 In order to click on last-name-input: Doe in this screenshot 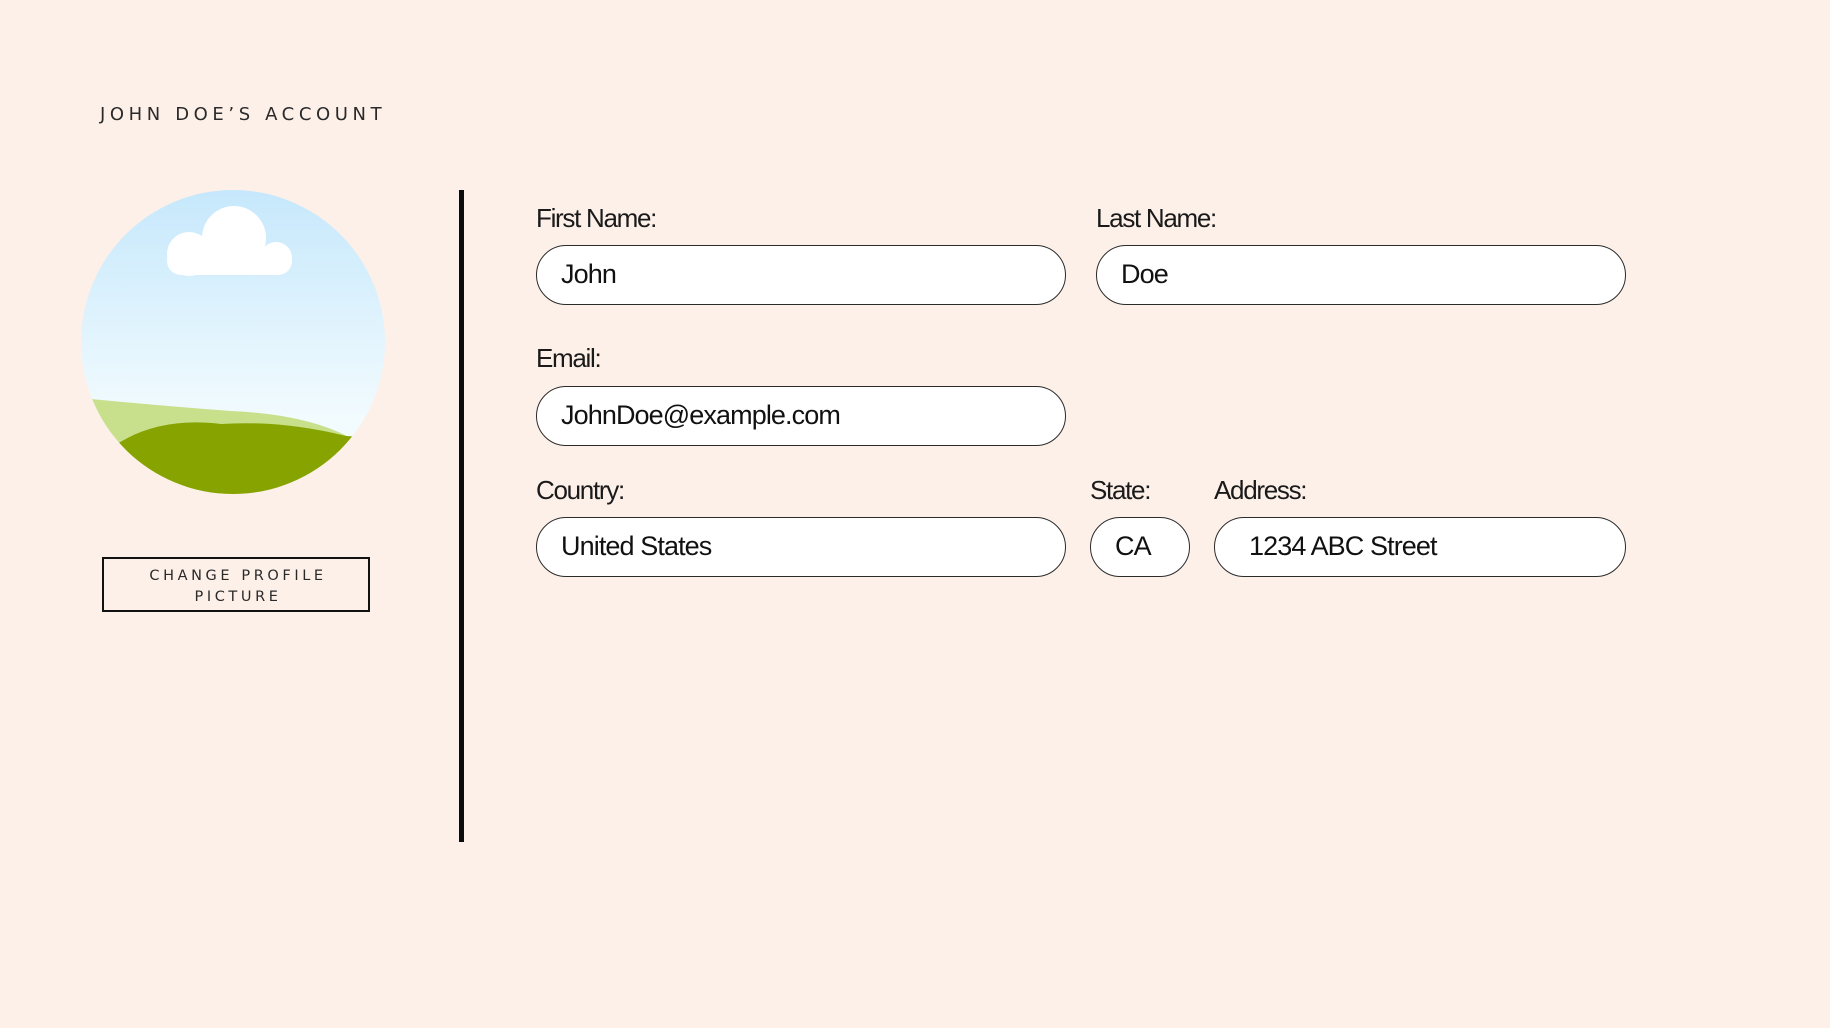, I will do `click(1361, 275)`.